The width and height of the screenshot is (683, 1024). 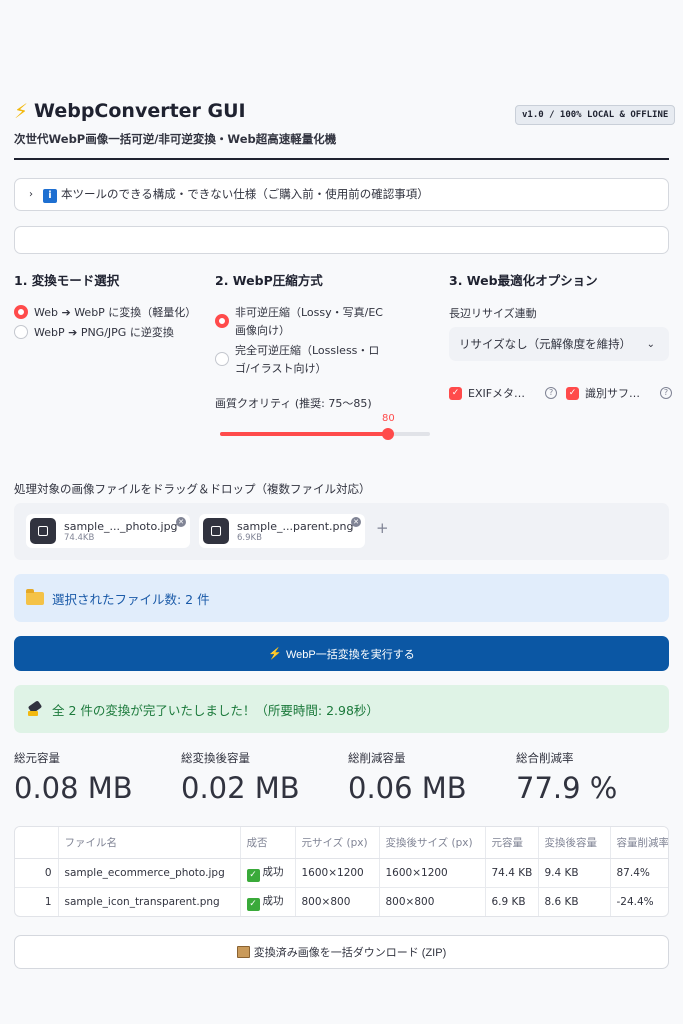 What do you see at coordinates (304, 434) in the screenshot?
I see `slider-fill` at bounding box center [304, 434].